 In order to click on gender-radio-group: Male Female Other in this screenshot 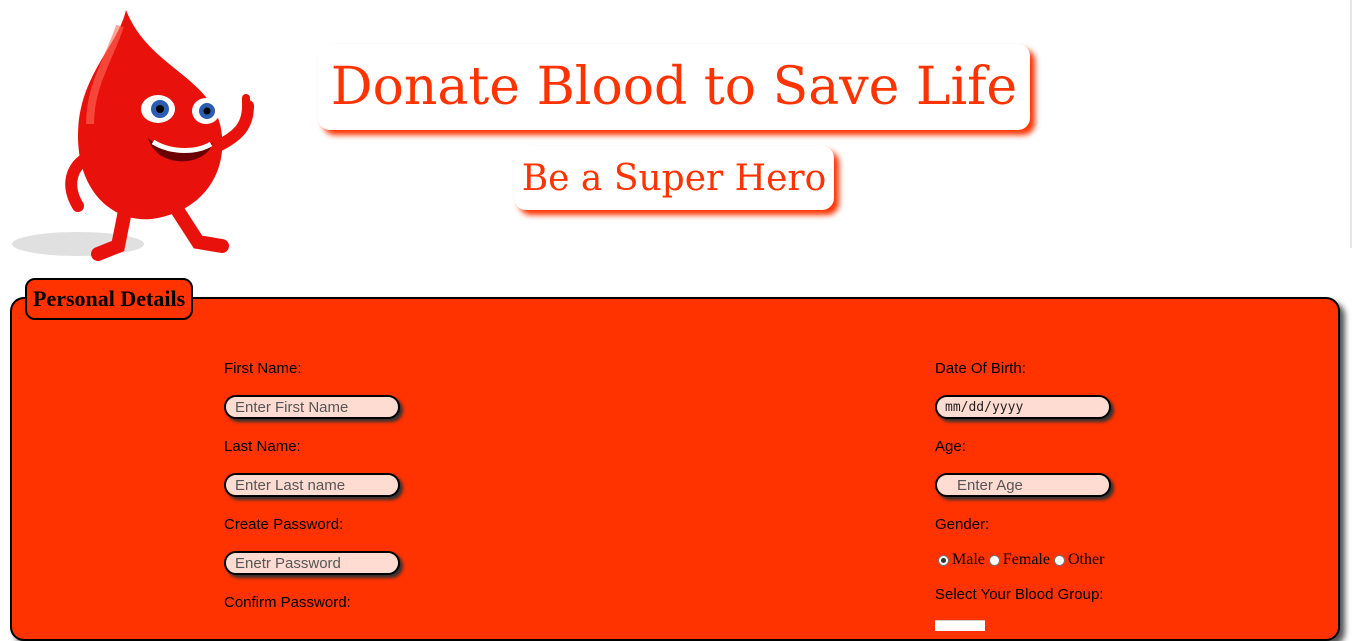, I will do `click(1023, 560)`.